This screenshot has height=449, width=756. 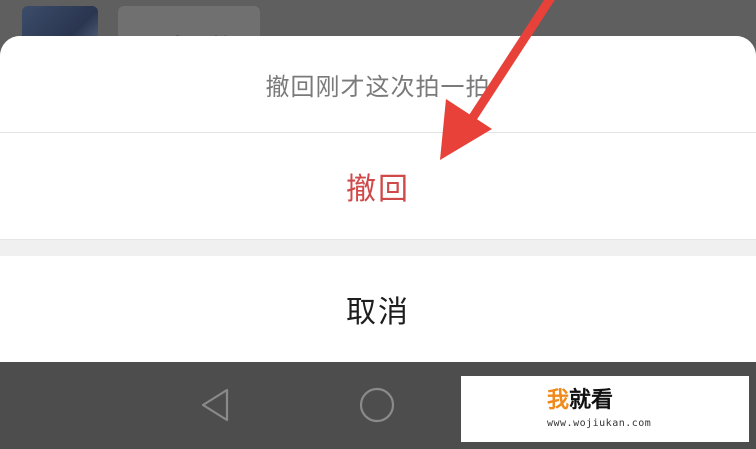 I want to click on watermark: 我就看 www.wojiukan.com, so click(x=605, y=409).